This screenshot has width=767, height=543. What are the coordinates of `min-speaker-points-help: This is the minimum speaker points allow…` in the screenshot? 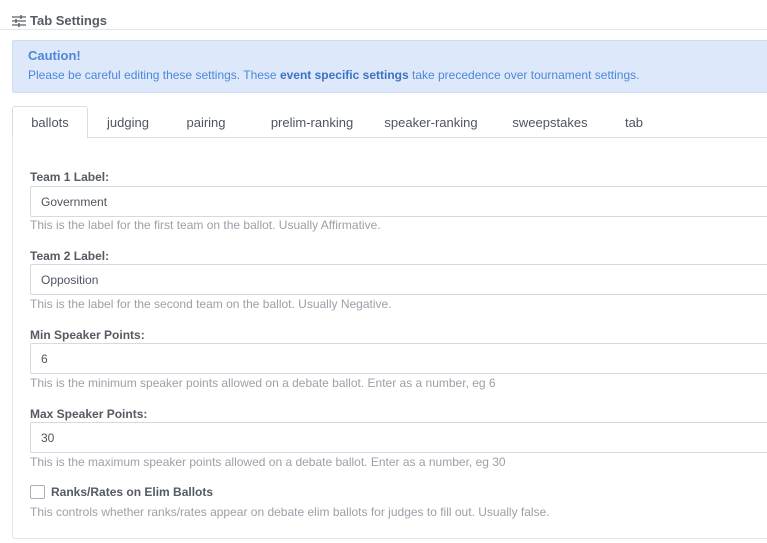 It's located at (263, 383).